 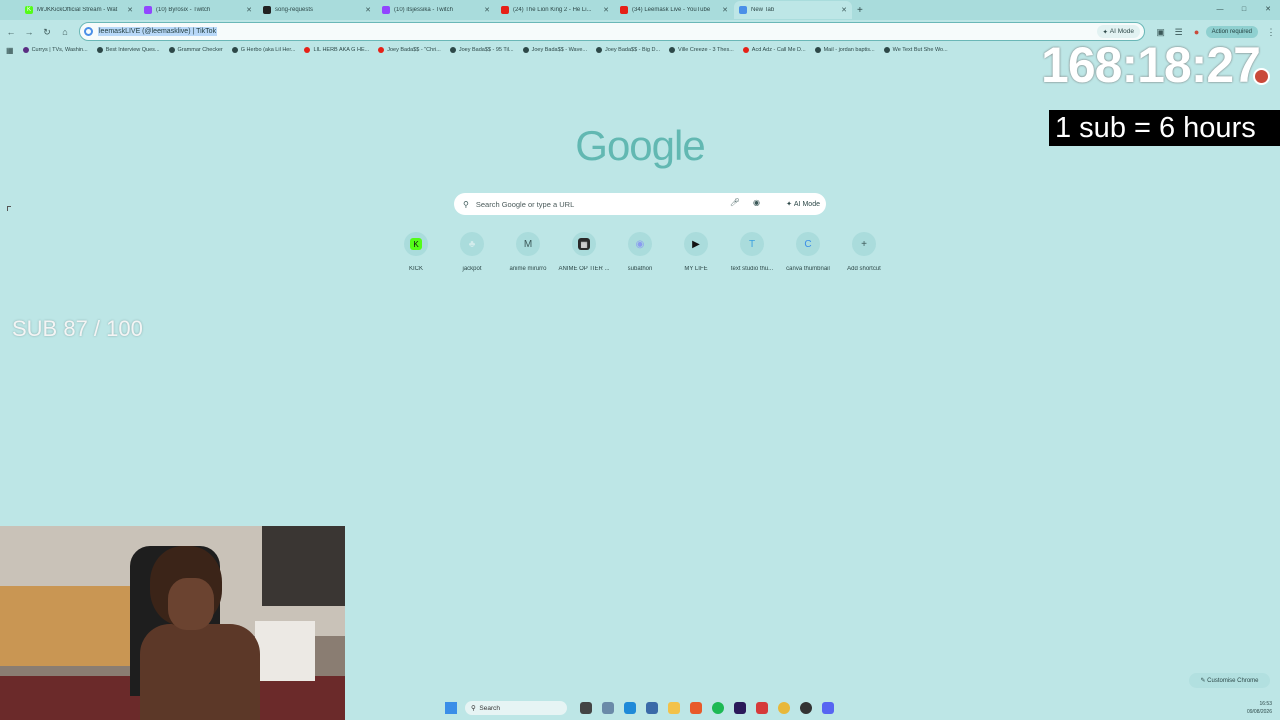 I want to click on store-icon, so click(x=652, y=708).